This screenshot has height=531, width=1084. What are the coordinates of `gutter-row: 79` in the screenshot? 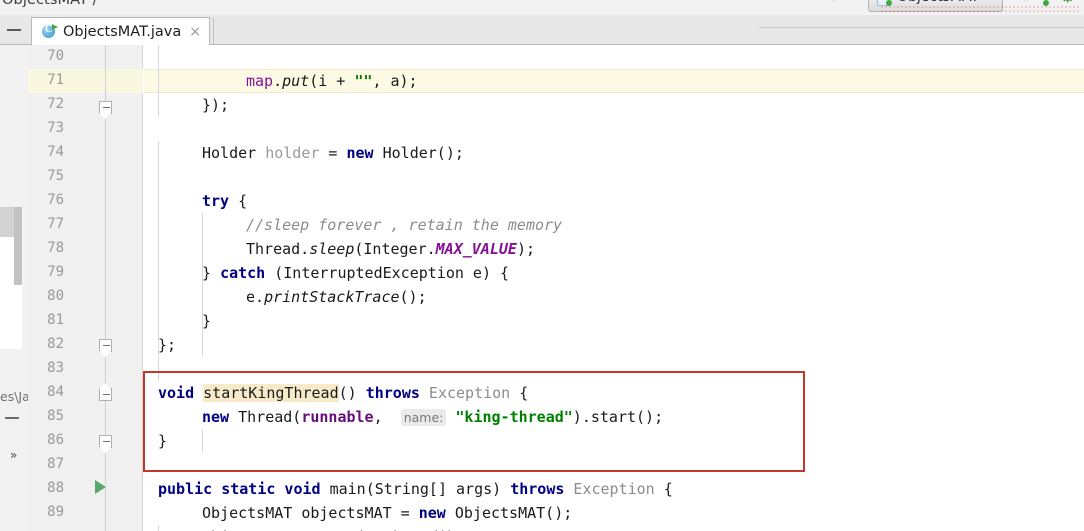 It's located at (85, 273).